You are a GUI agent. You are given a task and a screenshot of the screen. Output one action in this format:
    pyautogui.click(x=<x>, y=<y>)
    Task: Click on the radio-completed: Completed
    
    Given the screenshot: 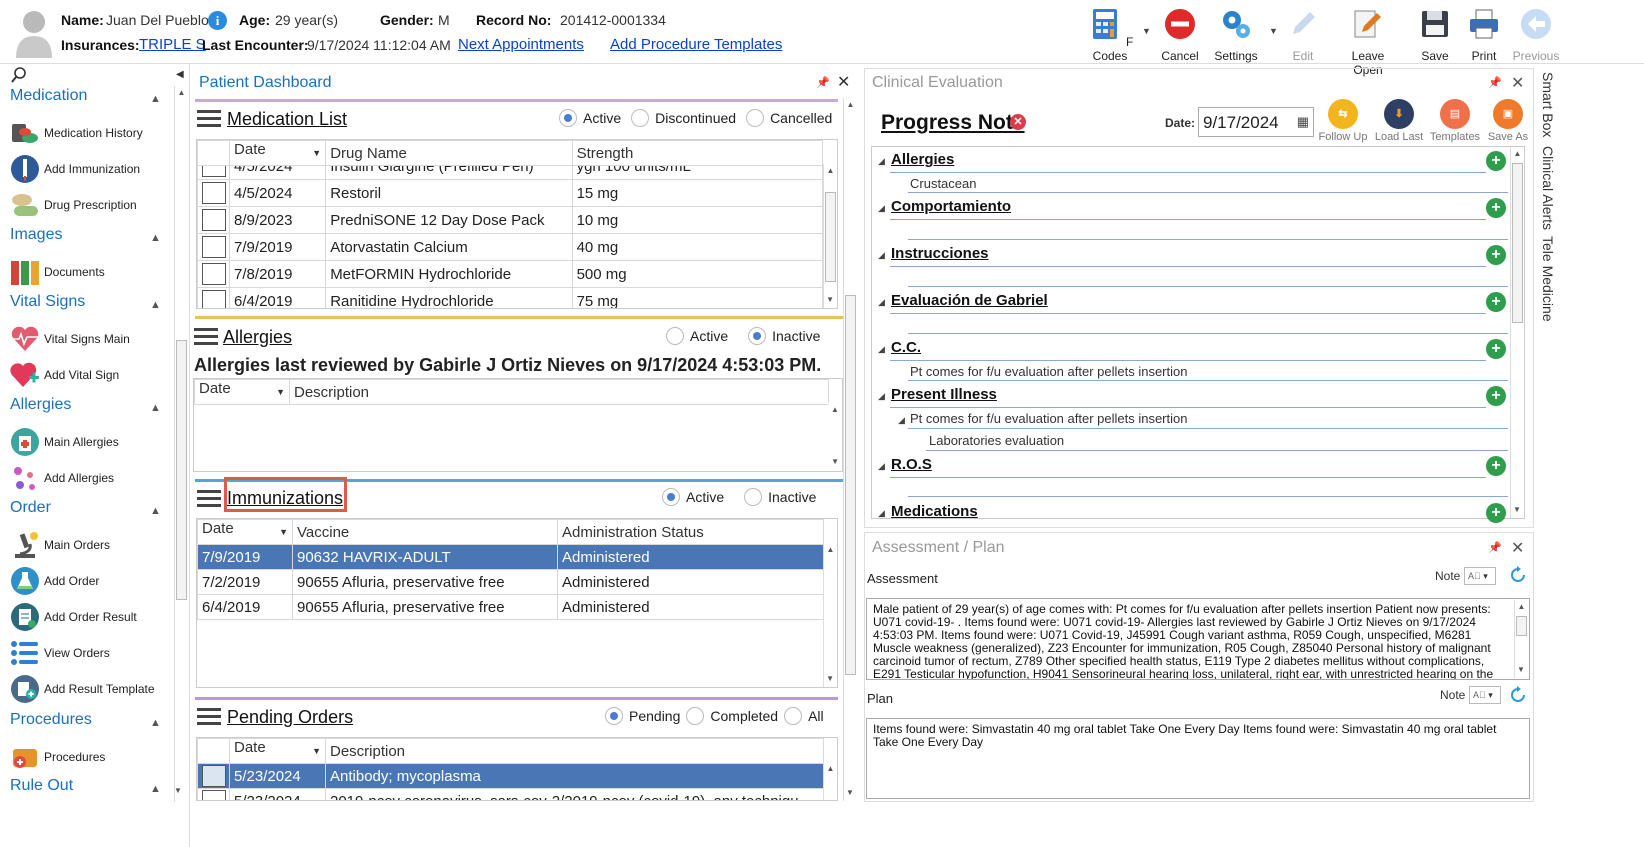 What is the action you would take?
    pyautogui.click(x=732, y=716)
    